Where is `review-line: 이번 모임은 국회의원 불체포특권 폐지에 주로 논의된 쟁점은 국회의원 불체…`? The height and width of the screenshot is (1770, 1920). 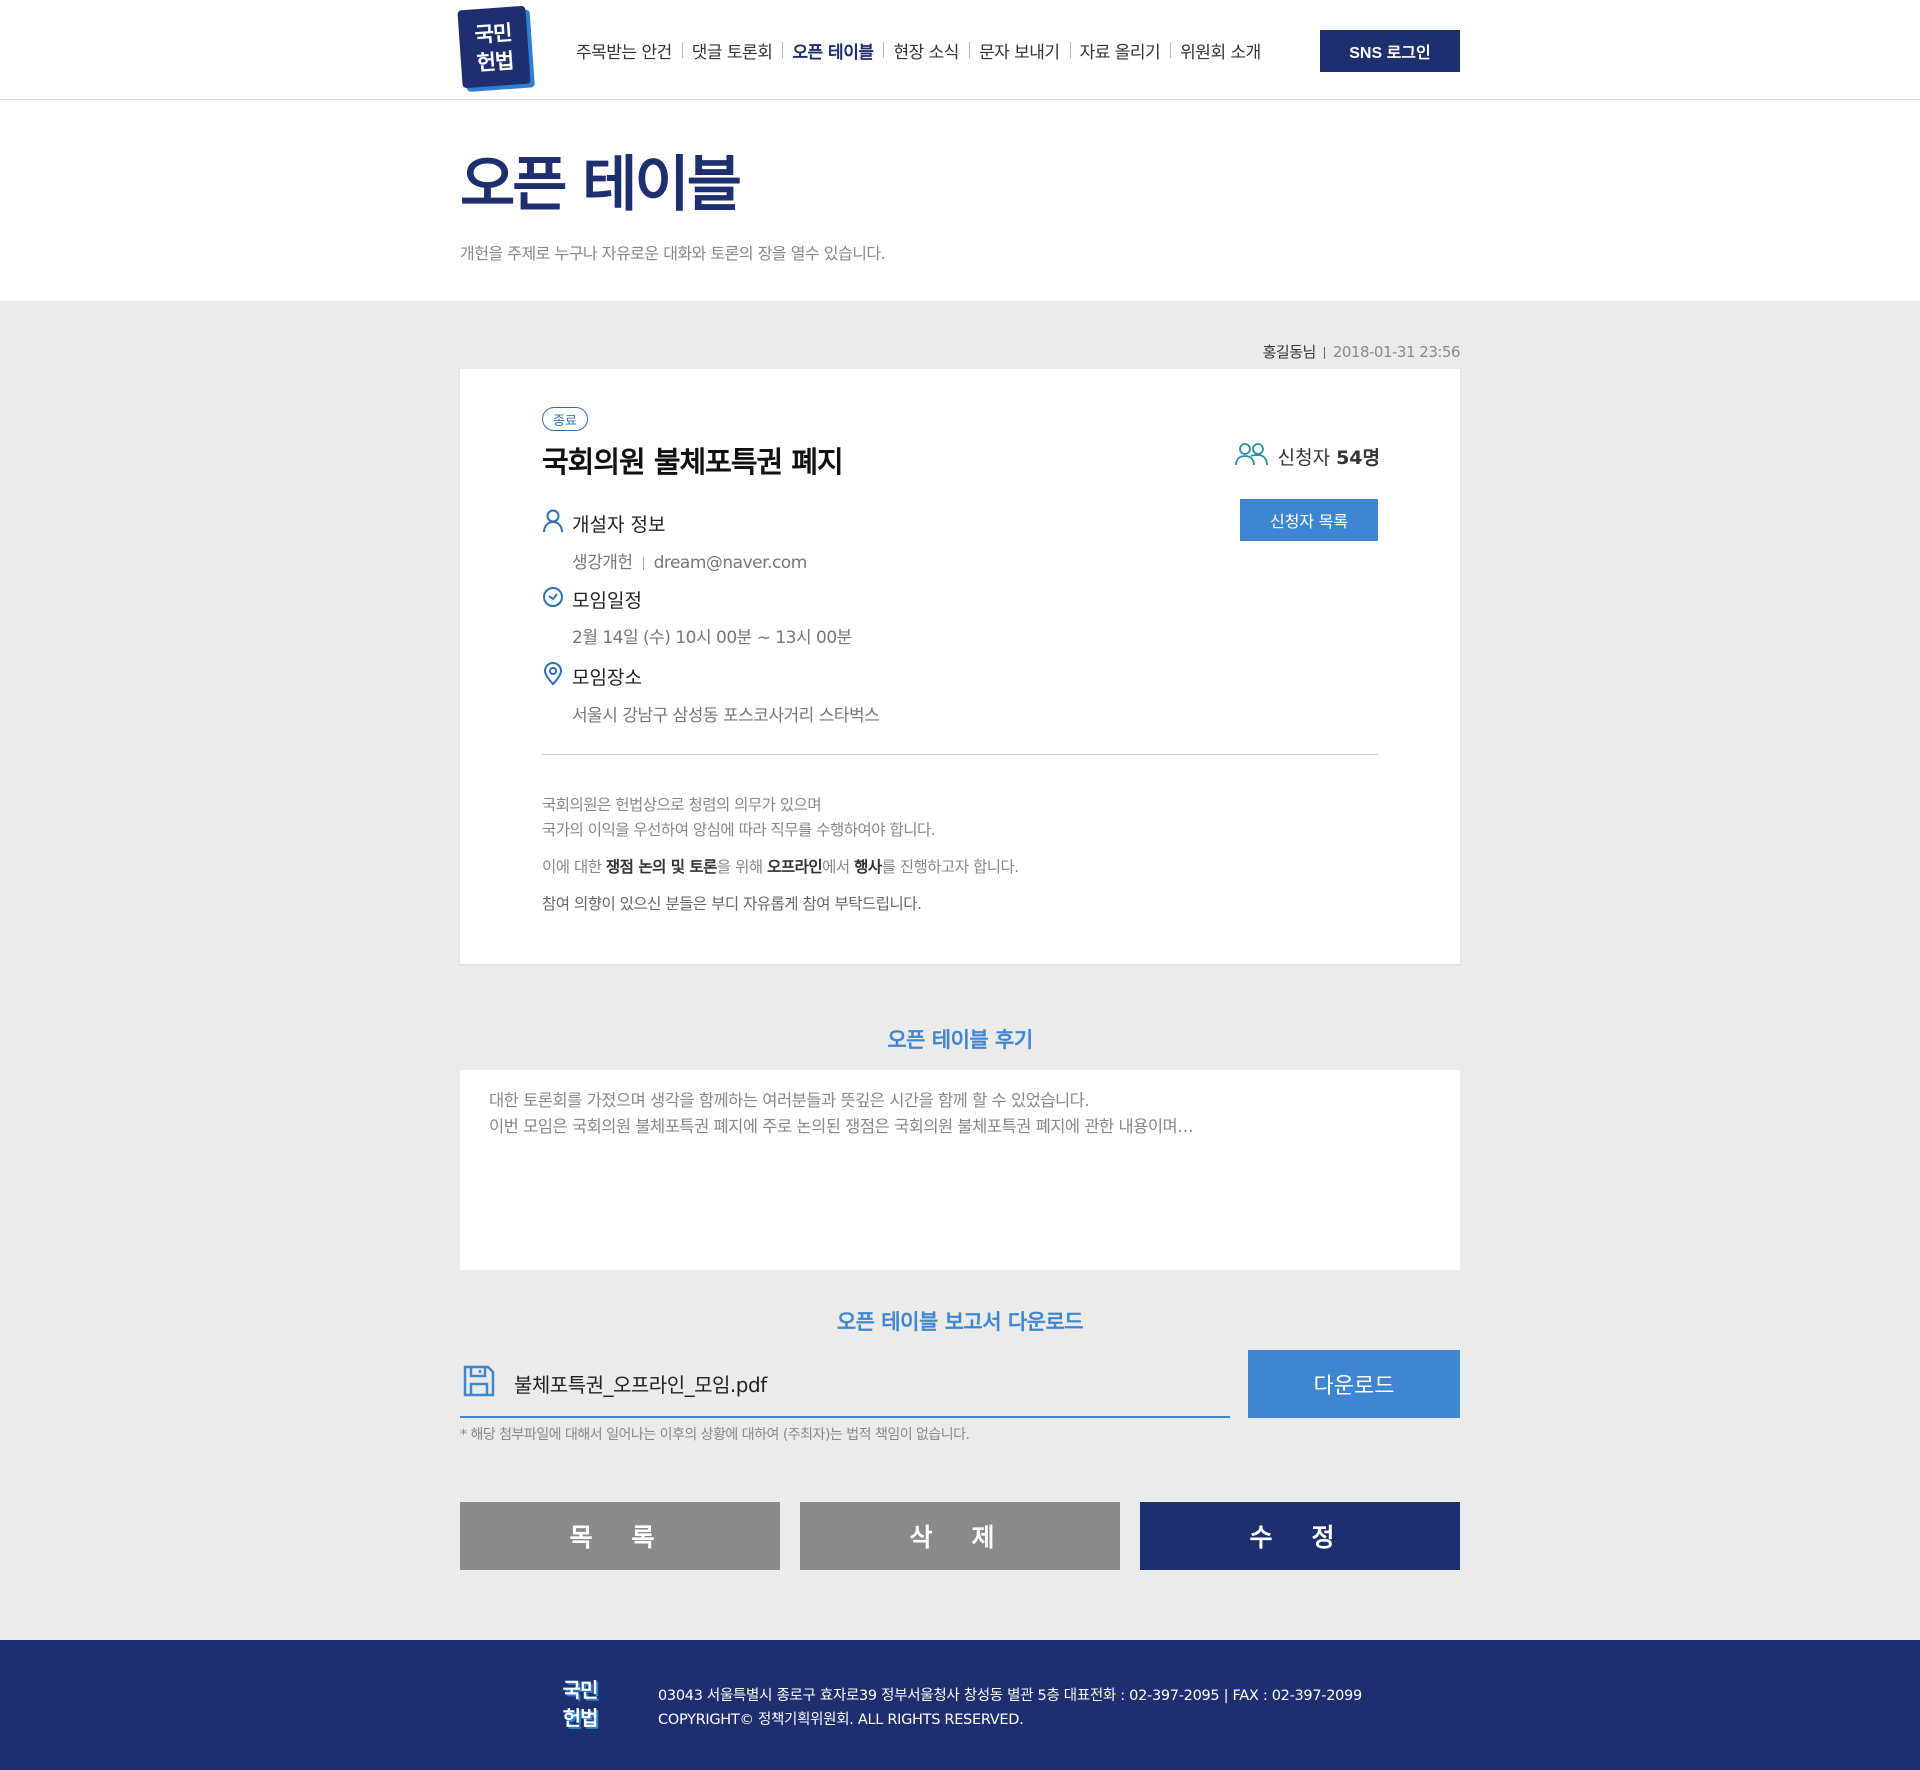
review-line: 이번 모임은 국회의원 불체포특권 폐지에 주로 논의된 쟁점은 국회의원 불체… is located at coordinates (841, 1126).